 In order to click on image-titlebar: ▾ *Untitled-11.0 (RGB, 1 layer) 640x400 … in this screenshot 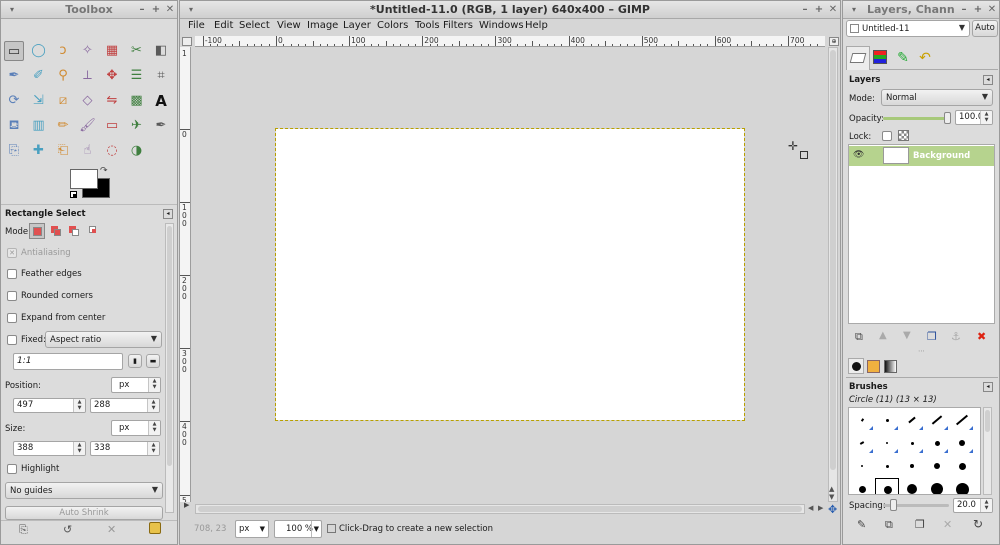, I will do `click(510, 10)`.